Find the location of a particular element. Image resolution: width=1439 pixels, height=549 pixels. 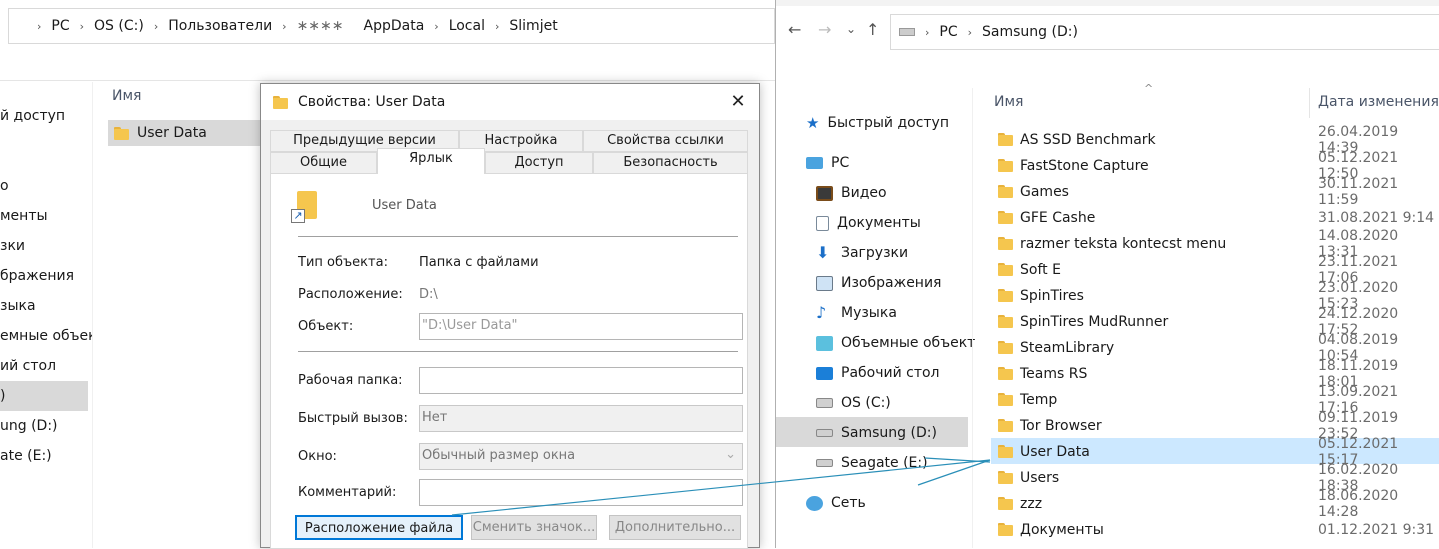

nav-item: о is located at coordinates (46, 186).